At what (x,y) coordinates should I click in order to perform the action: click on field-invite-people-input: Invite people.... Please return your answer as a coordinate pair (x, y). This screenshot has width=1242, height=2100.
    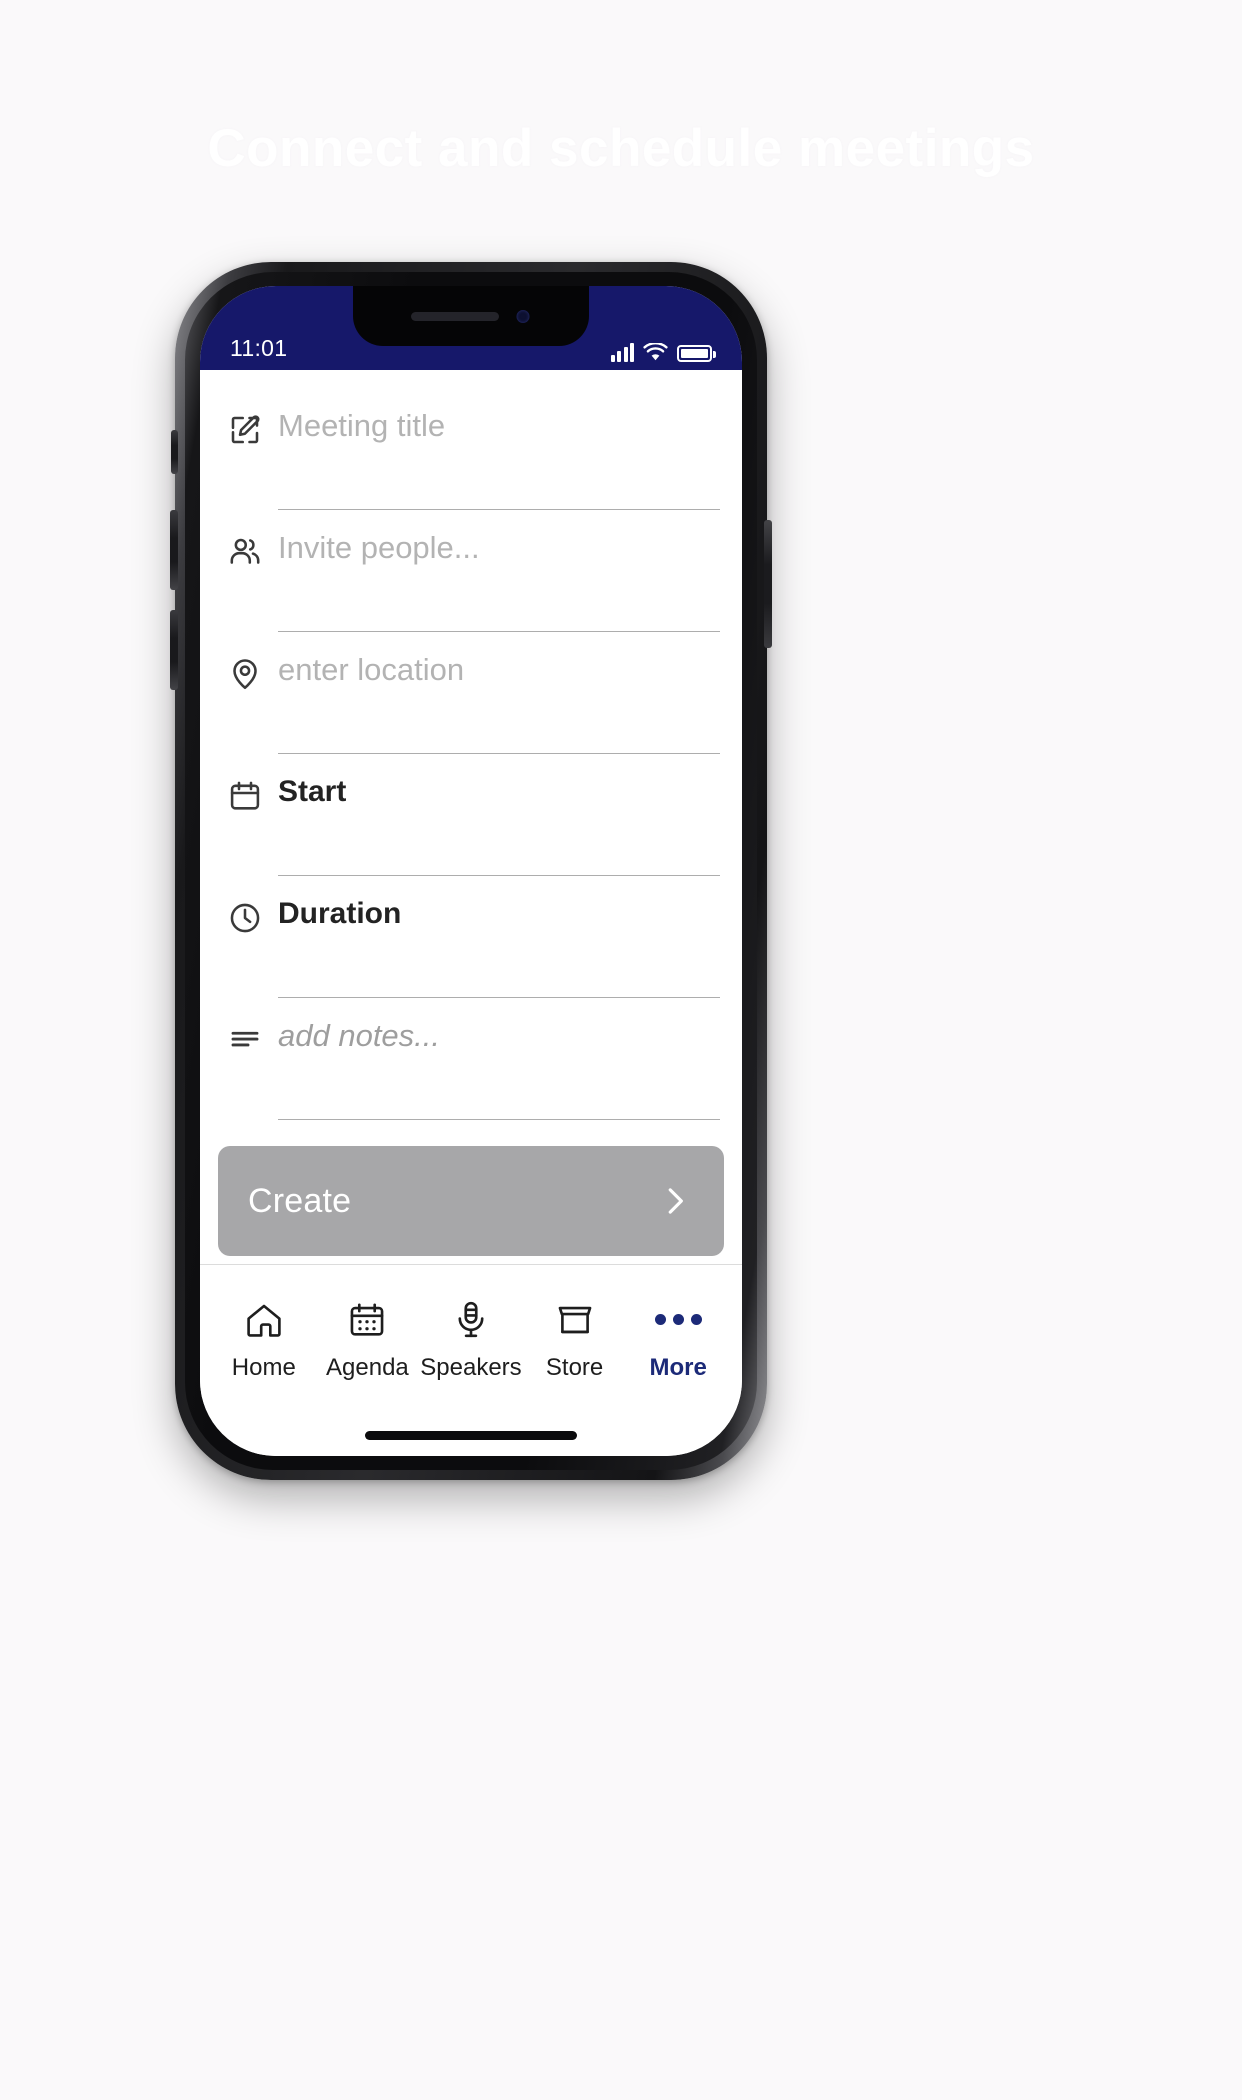
    Looking at the image, I should click on (499, 571).